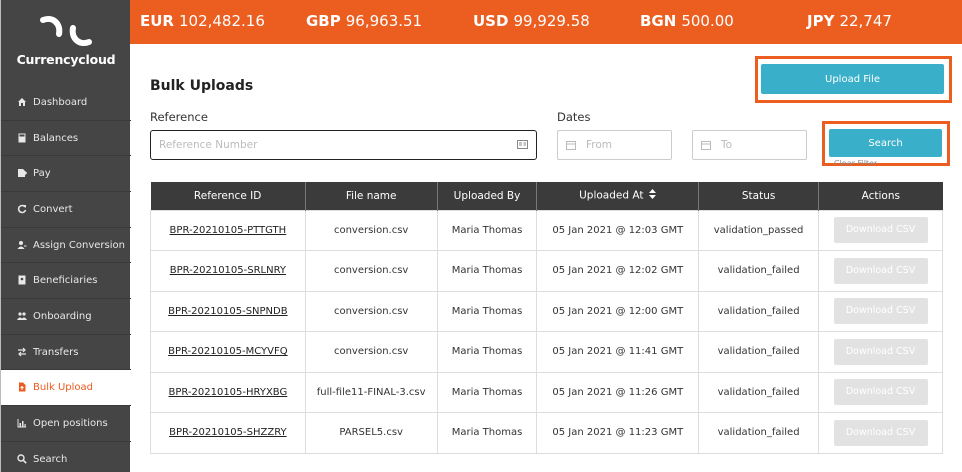 The width and height of the screenshot is (962, 472). I want to click on calculator-icon, so click(22, 138).